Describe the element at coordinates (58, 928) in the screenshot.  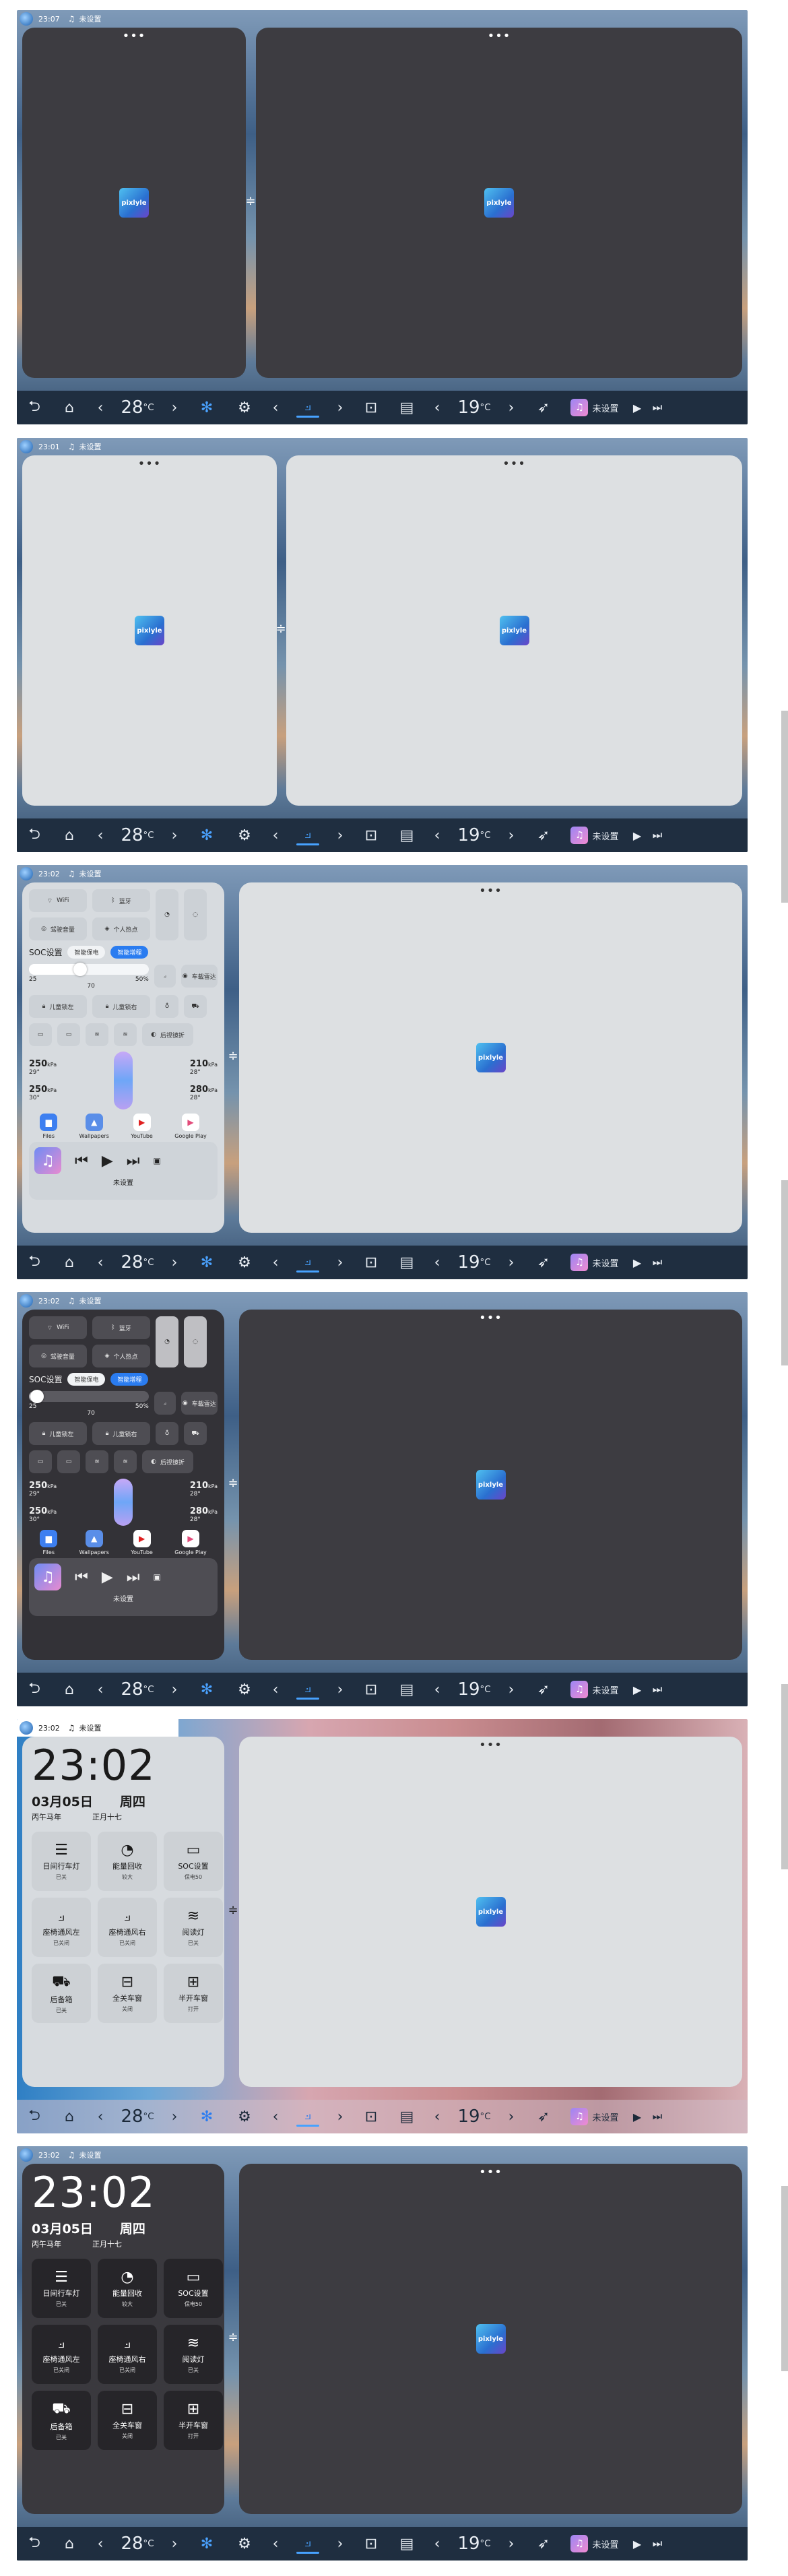
I see `drive-volume-toggle: ◎ 驾驶音量` at that location.